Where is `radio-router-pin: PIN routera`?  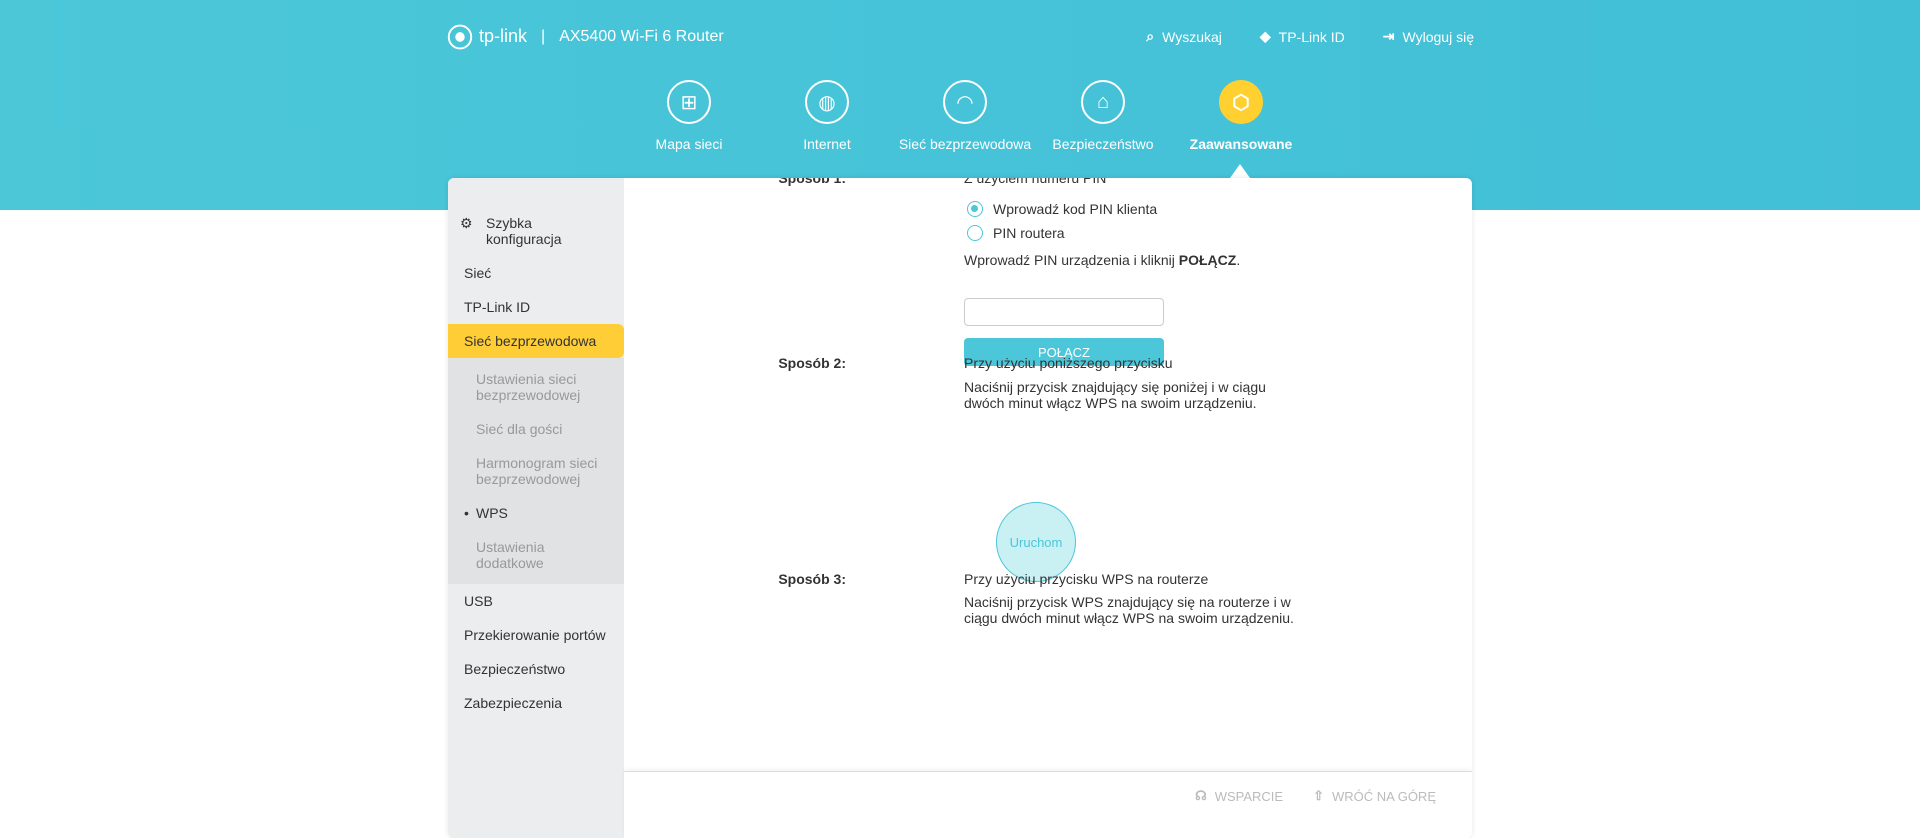
radio-router-pin: PIN routera is located at coordinates (1016, 233).